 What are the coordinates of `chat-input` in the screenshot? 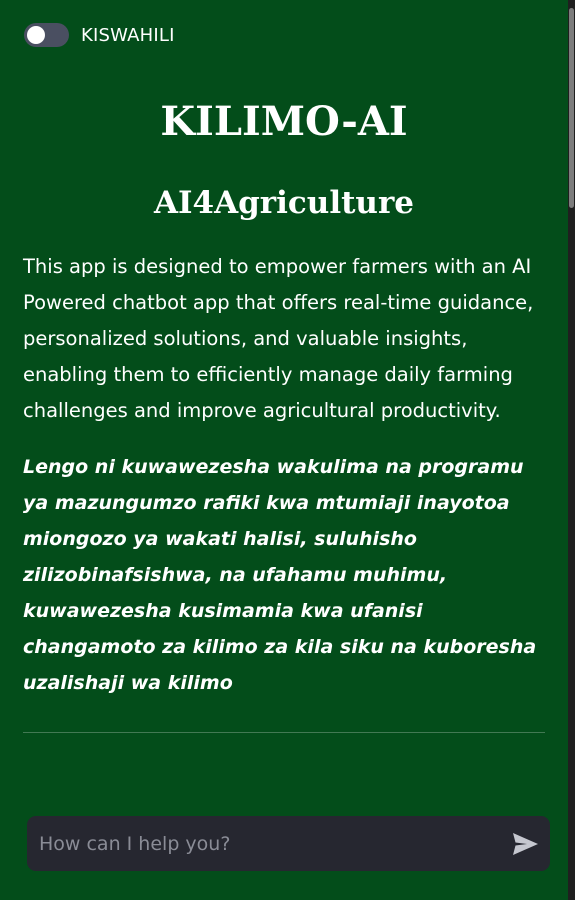 It's located at (263, 843).